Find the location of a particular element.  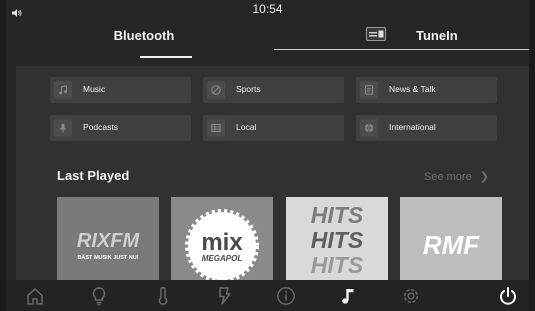

mix-tagline: MEGAPOL is located at coordinates (222, 258).